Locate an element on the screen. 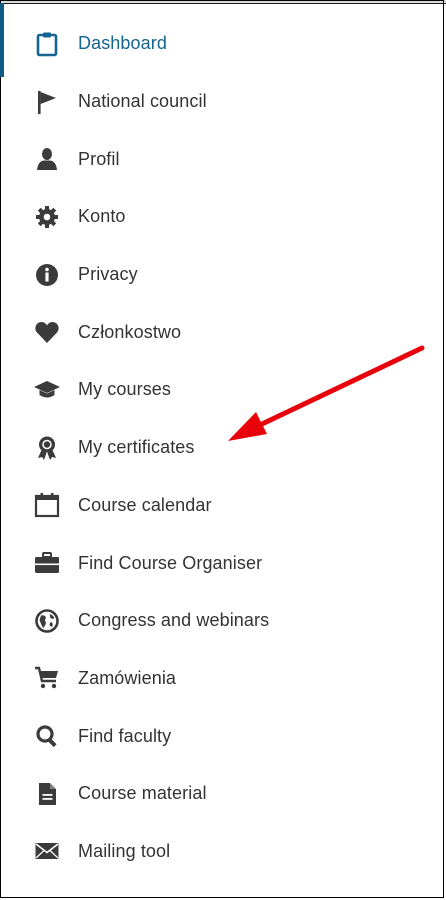 The image size is (446, 900). user-icon is located at coordinates (47, 159).